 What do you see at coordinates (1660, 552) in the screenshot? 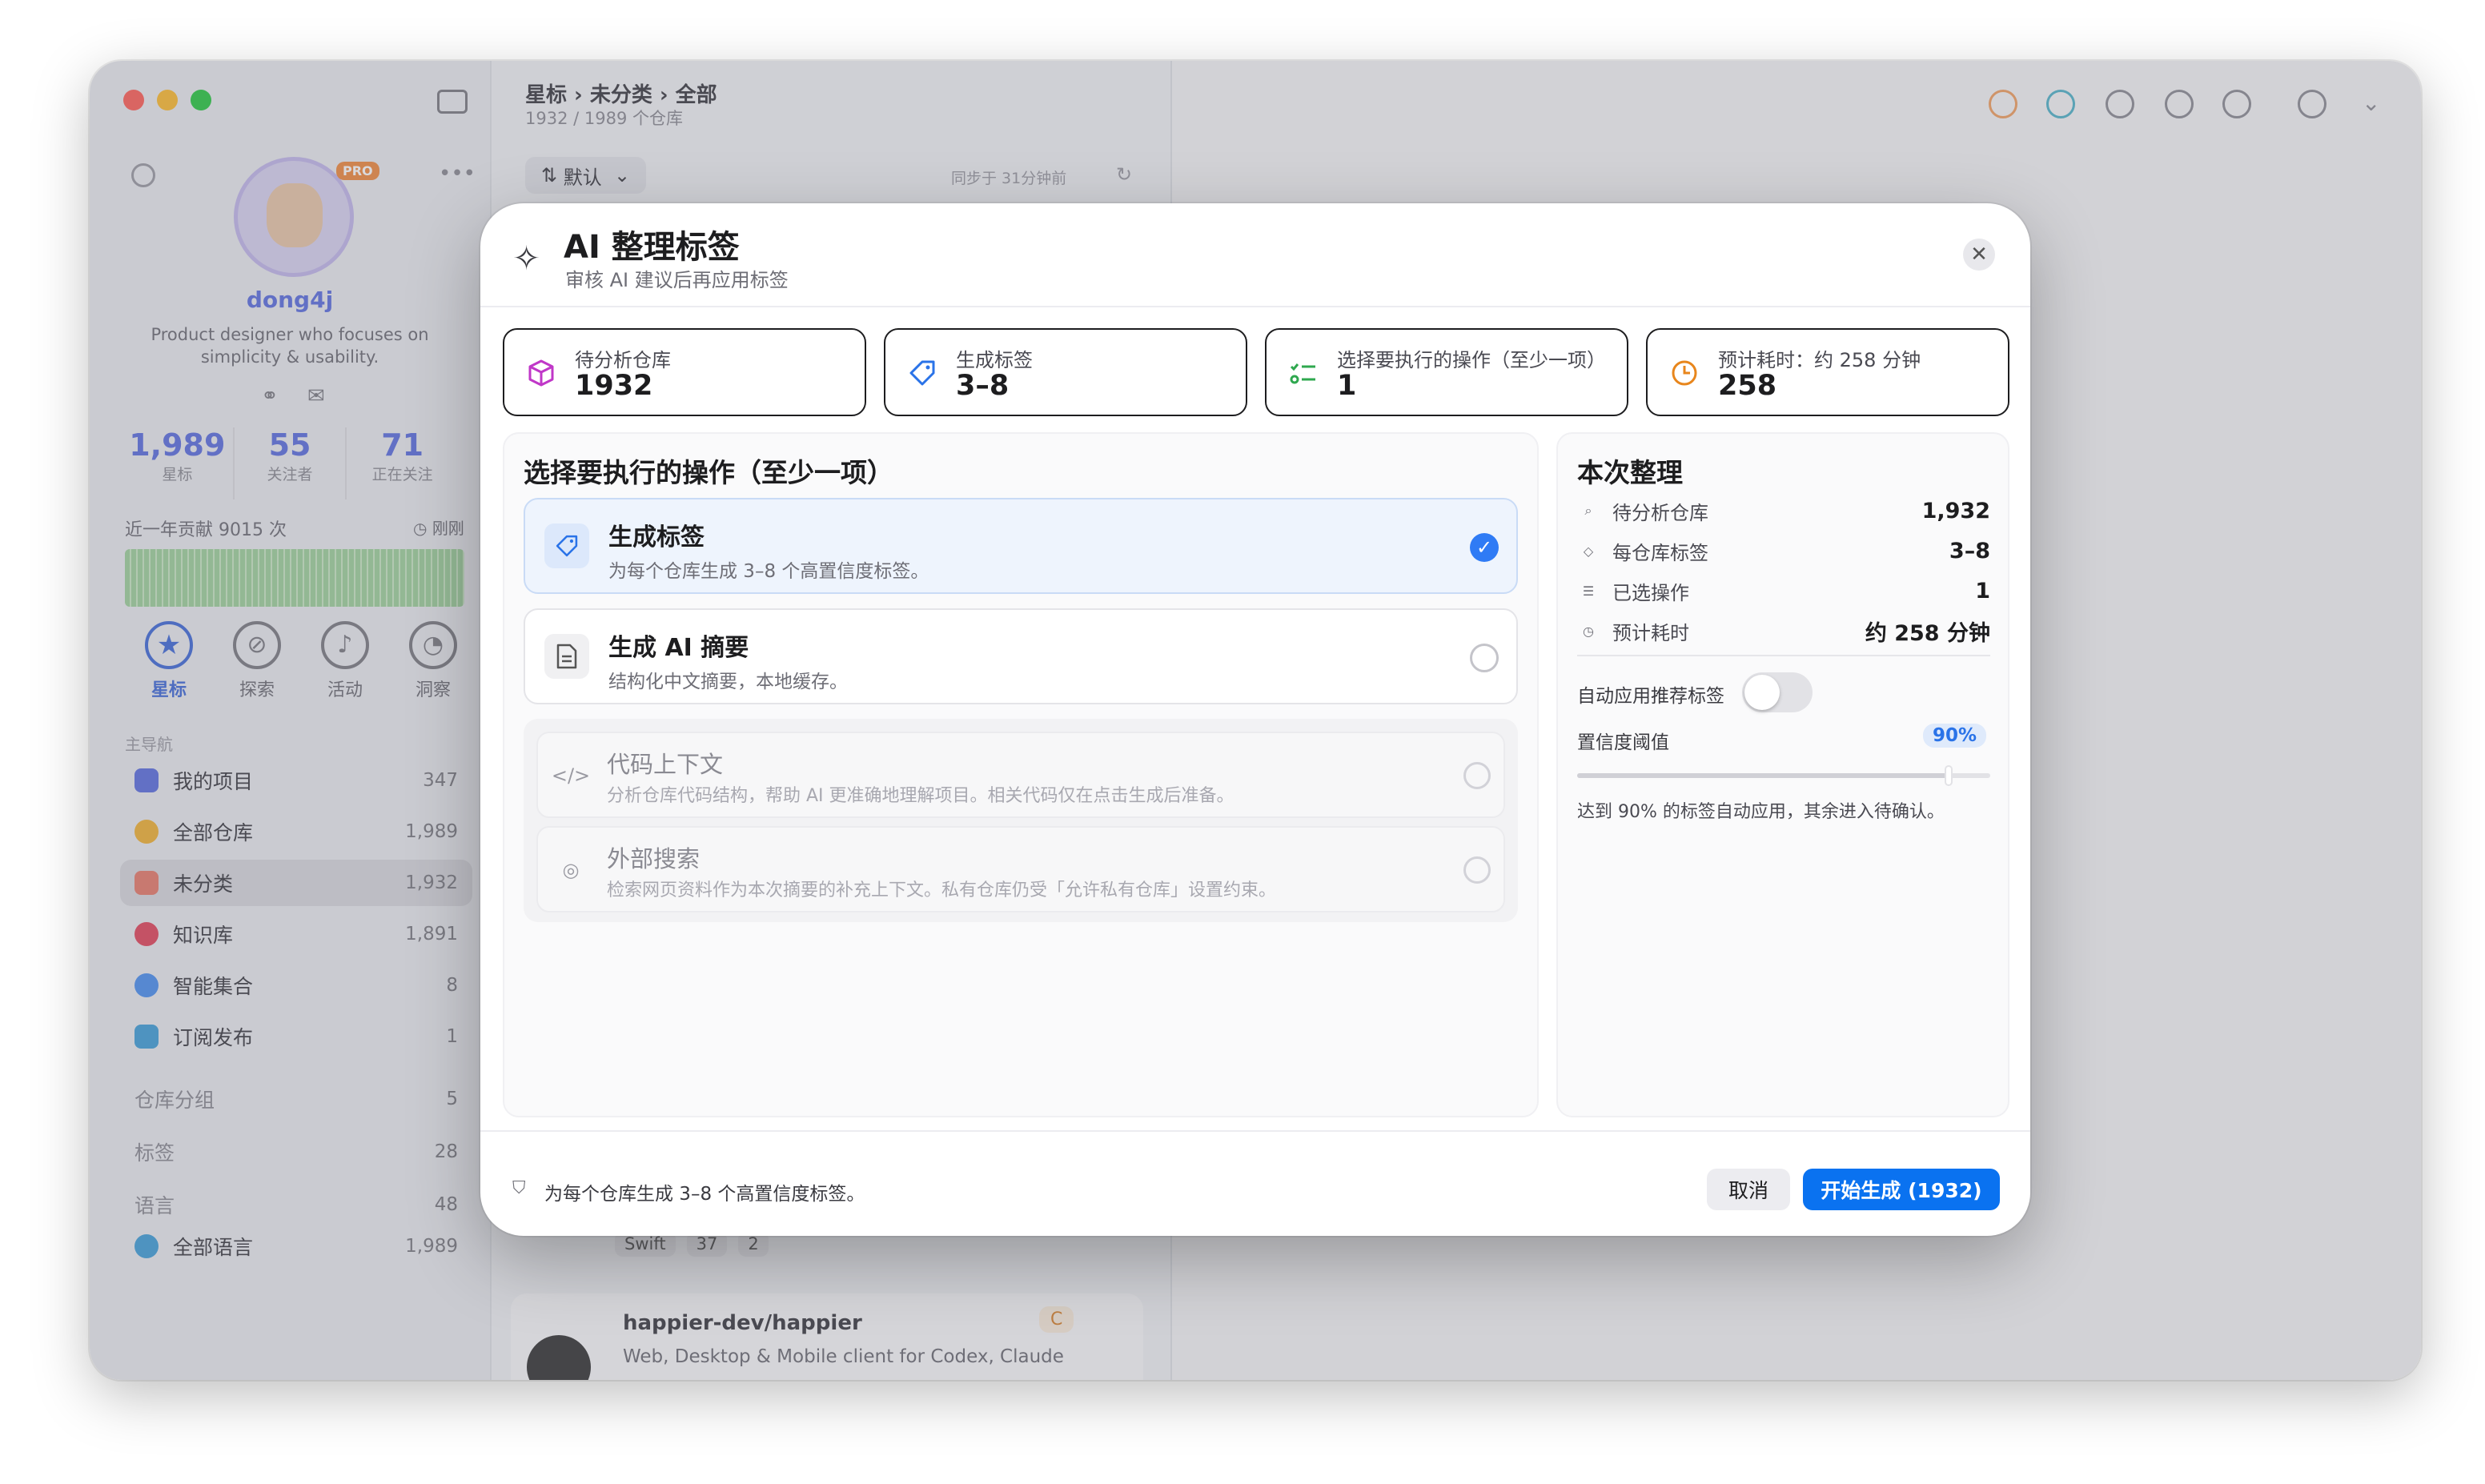
I see `summary-key: 每仓库标签` at bounding box center [1660, 552].